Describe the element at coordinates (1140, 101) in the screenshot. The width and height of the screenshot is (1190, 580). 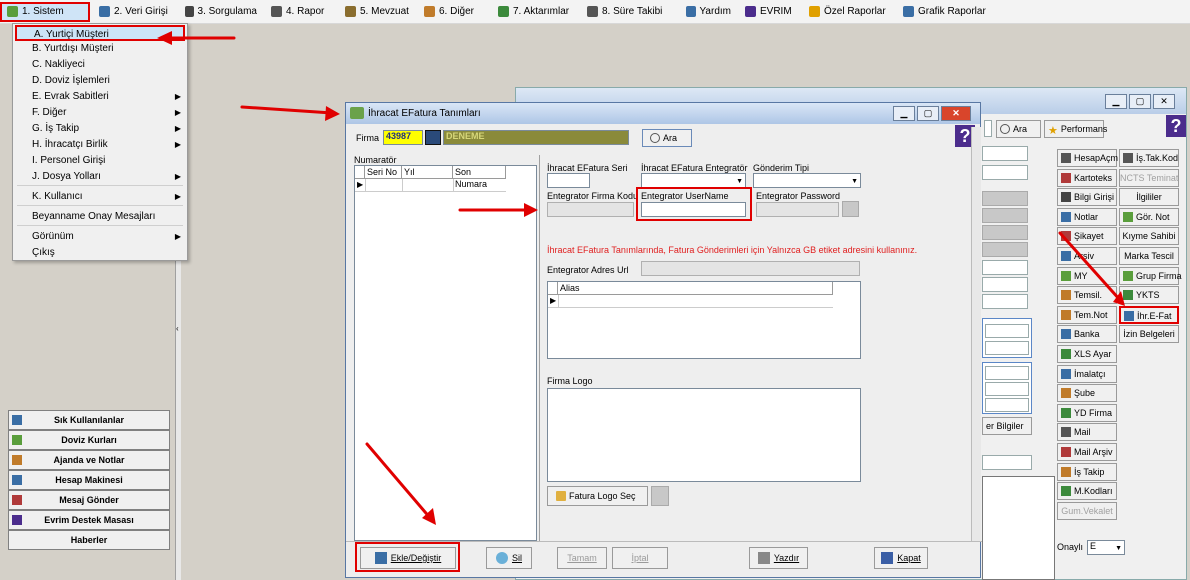
I see `maximize-button: ▢` at that location.